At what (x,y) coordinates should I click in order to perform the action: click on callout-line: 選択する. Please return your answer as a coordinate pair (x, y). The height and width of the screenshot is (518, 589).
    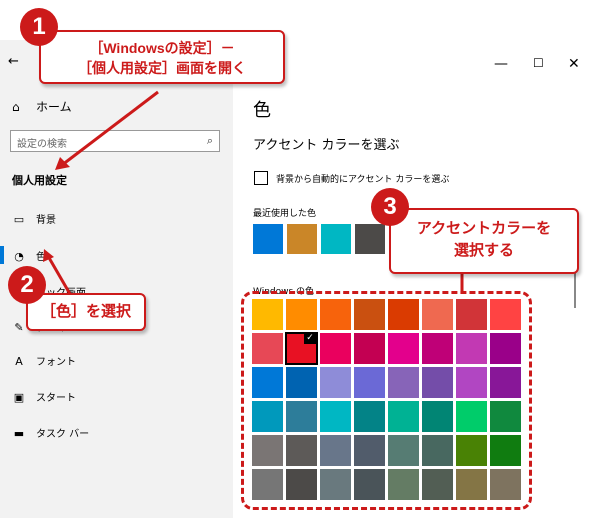
    Looking at the image, I should click on (483, 250).